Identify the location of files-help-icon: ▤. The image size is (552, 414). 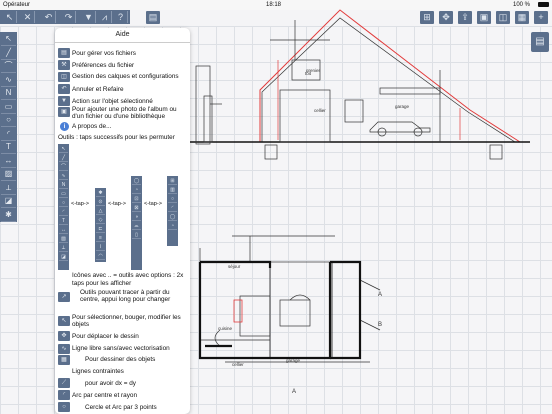
(64, 53).